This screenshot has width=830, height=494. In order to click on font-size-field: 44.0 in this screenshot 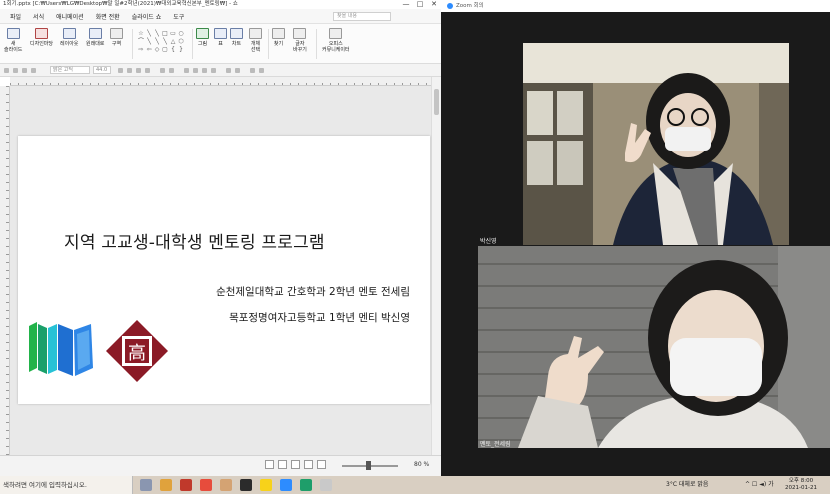, I will do `click(102, 70)`.